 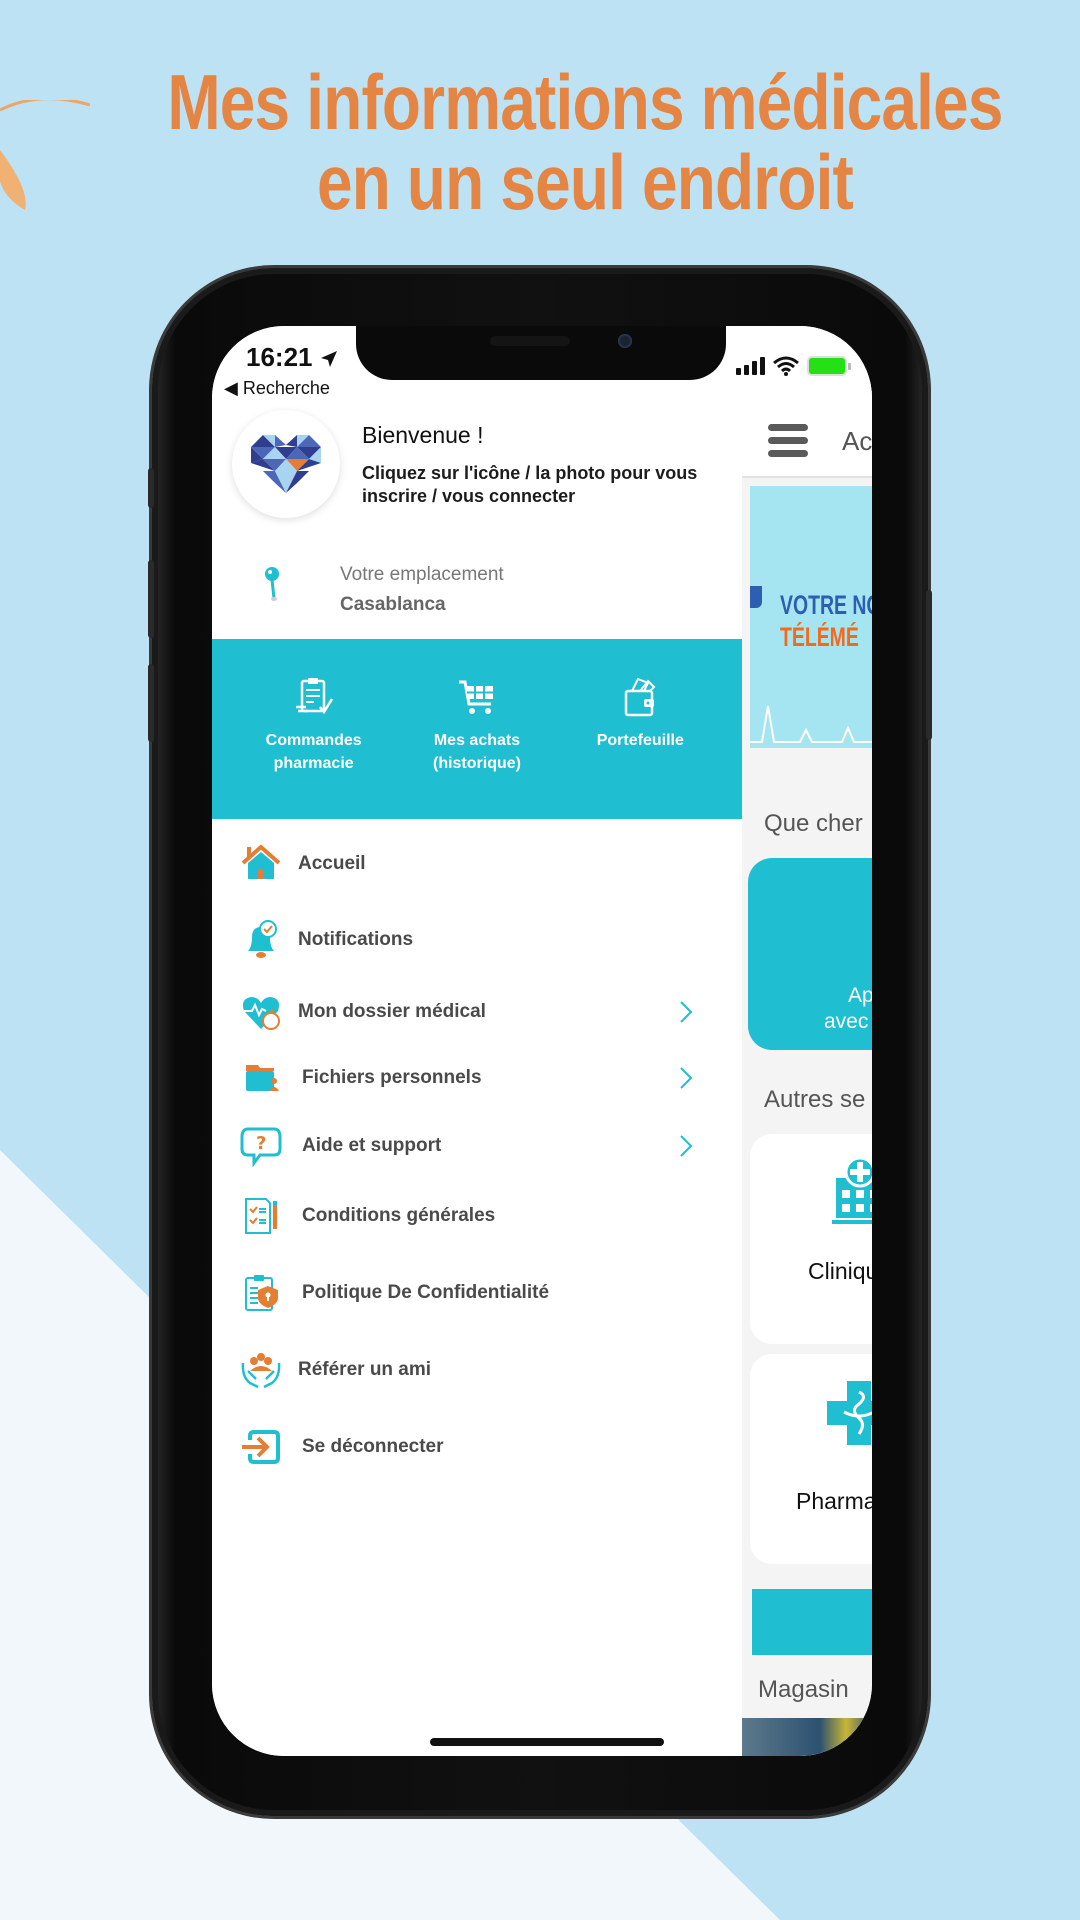 What do you see at coordinates (813, 823) in the screenshot?
I see `section-title-search: Que cher` at bounding box center [813, 823].